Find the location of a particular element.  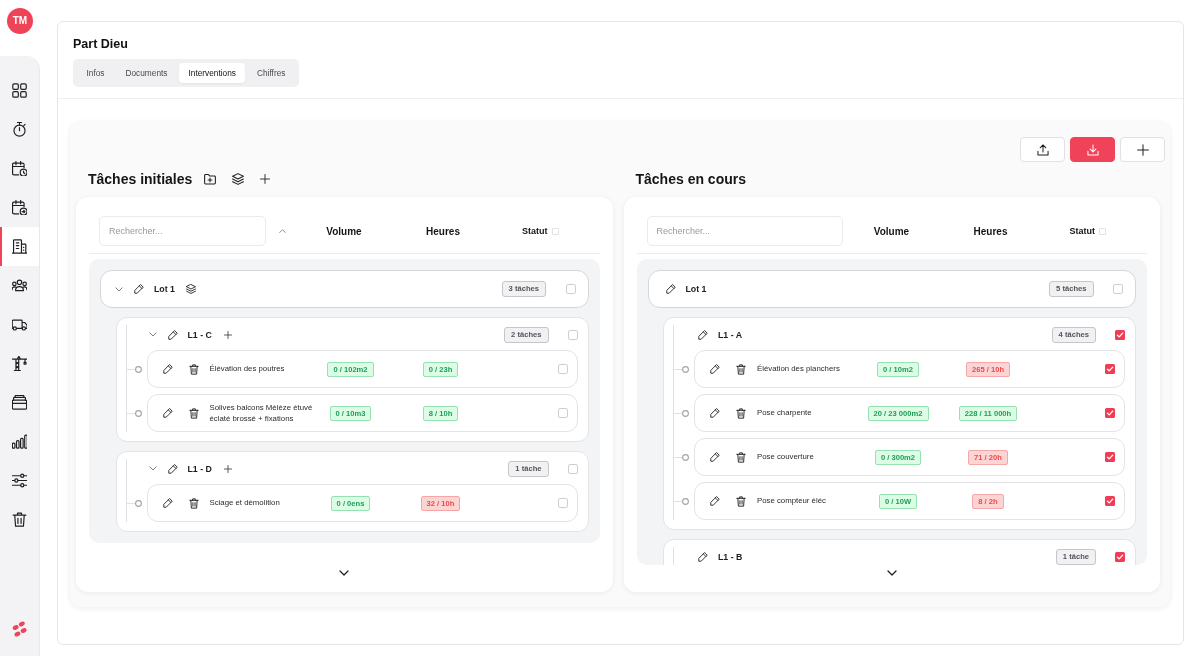

grid-icon is located at coordinates (19, 90).